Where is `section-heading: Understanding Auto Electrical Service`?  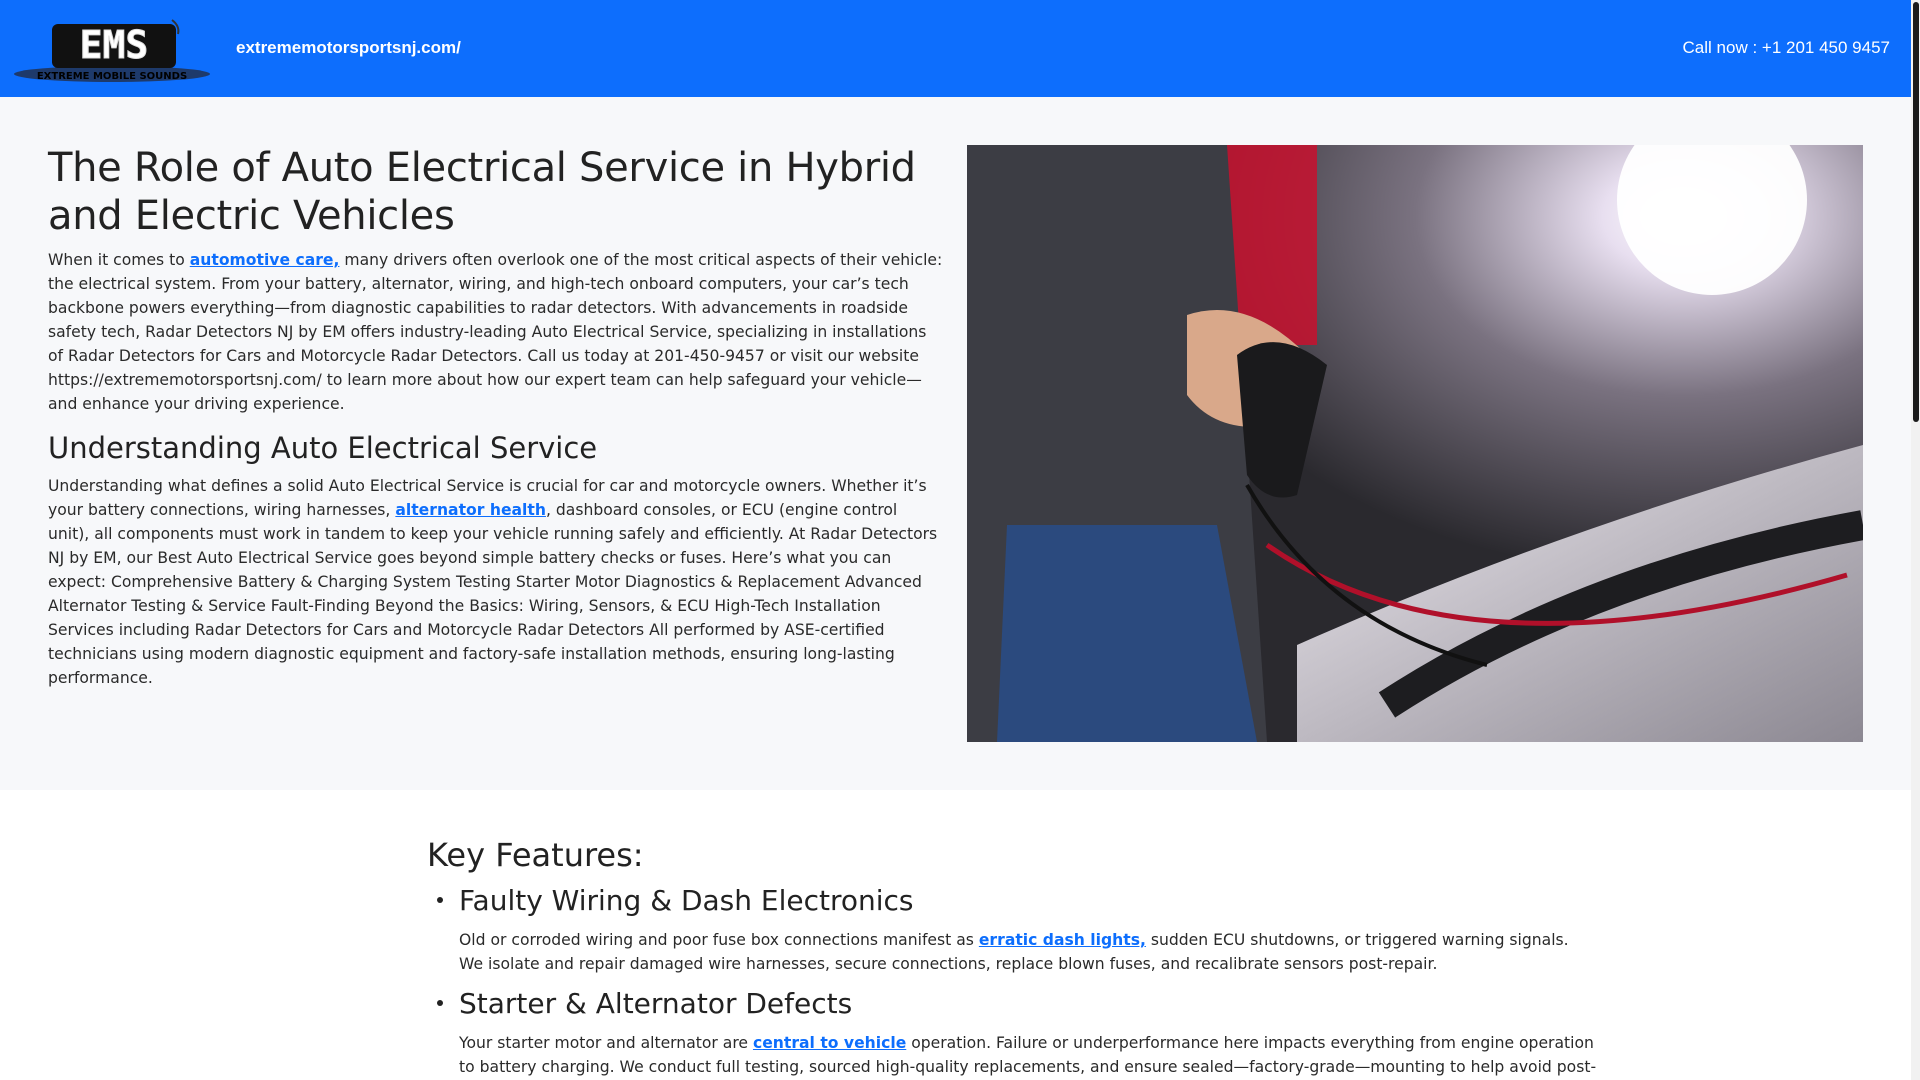 section-heading: Understanding Auto Electrical Service is located at coordinates (323, 448).